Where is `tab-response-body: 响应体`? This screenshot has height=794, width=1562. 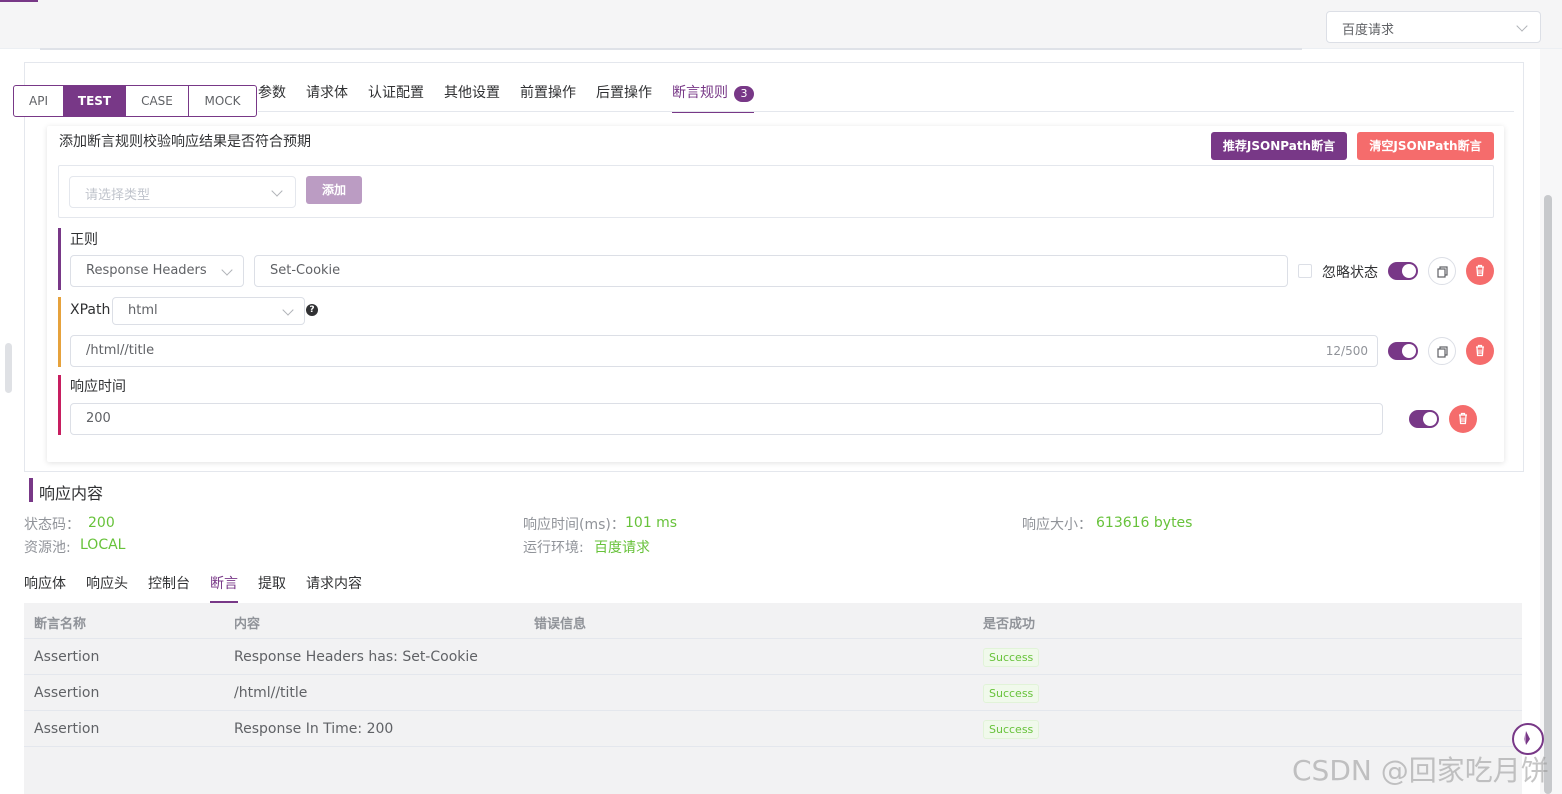
tab-response-body: 响应体 is located at coordinates (45, 589).